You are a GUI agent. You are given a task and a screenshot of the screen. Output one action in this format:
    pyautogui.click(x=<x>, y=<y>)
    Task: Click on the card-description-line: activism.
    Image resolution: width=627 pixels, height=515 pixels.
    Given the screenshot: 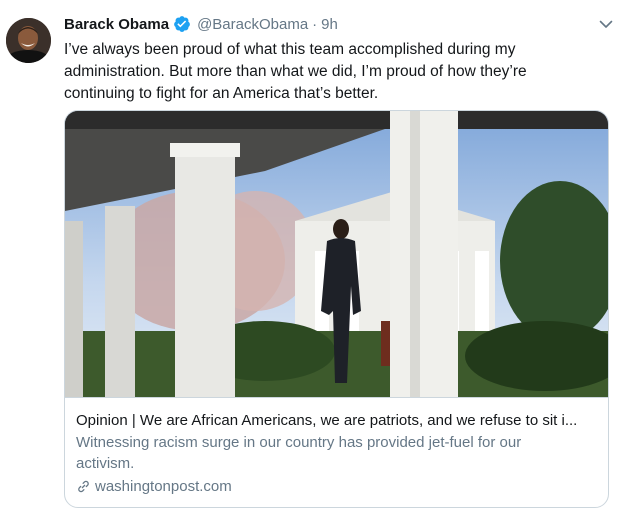 What is the action you would take?
    pyautogui.click(x=105, y=463)
    